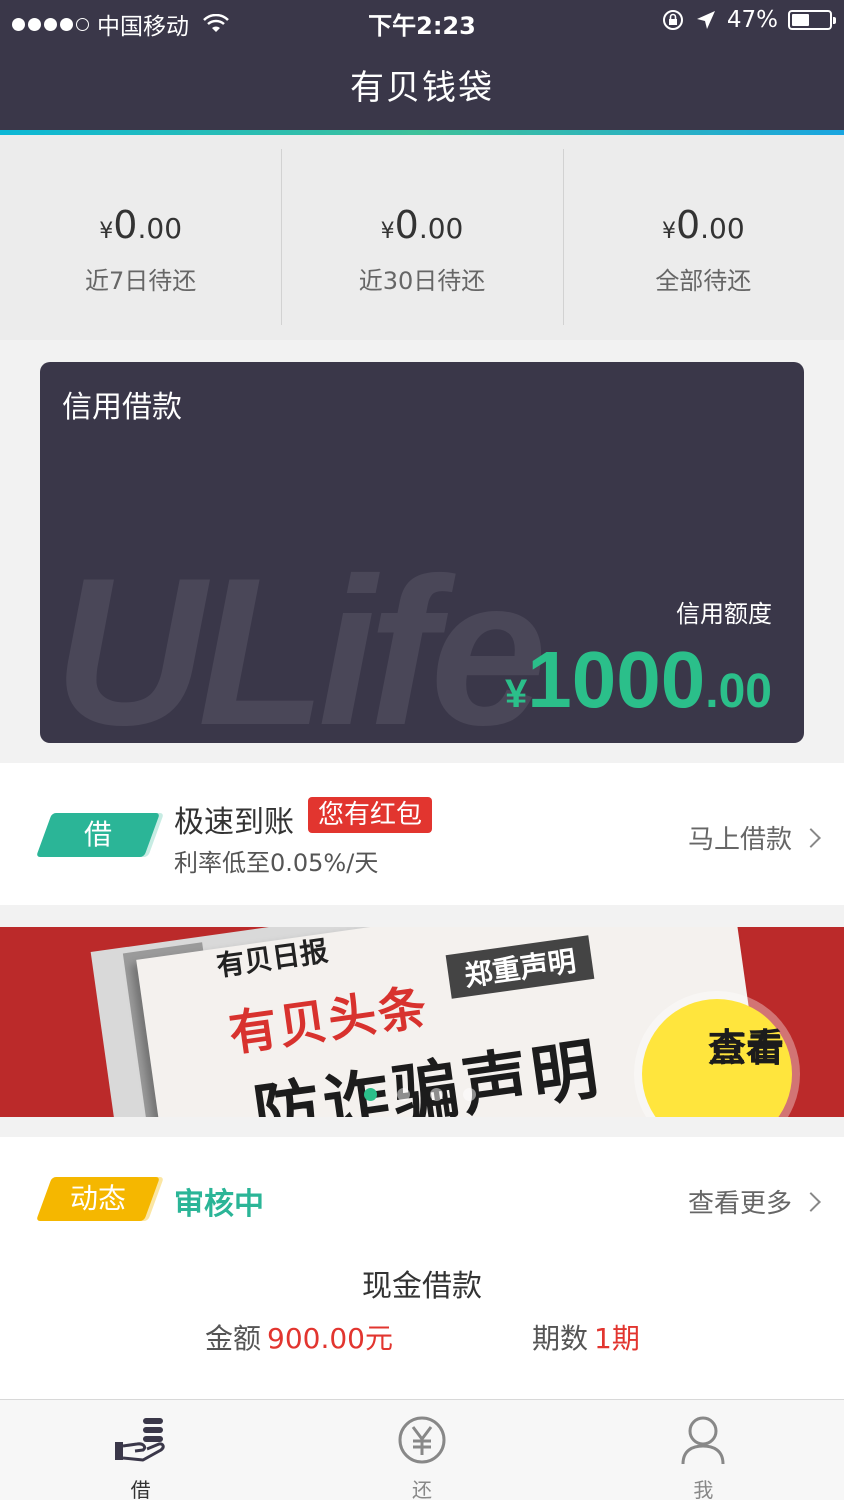 This screenshot has width=844, height=1500. What do you see at coordinates (703, 1440) in the screenshot?
I see `person-icon` at bounding box center [703, 1440].